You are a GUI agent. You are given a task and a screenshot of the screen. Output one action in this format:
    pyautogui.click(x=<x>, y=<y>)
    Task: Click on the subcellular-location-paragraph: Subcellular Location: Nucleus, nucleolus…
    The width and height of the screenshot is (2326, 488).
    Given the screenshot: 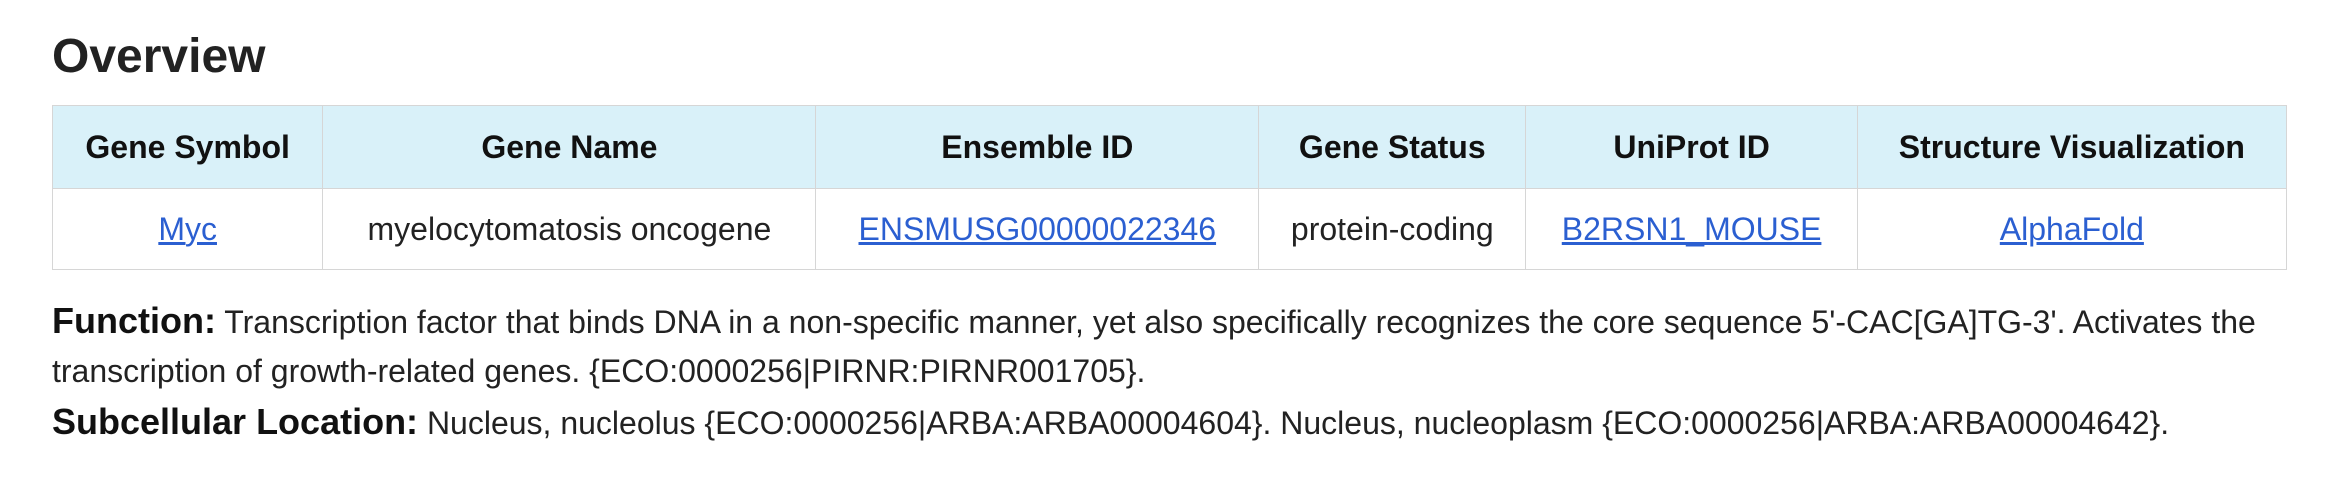 What is the action you would take?
    pyautogui.click(x=1169, y=422)
    